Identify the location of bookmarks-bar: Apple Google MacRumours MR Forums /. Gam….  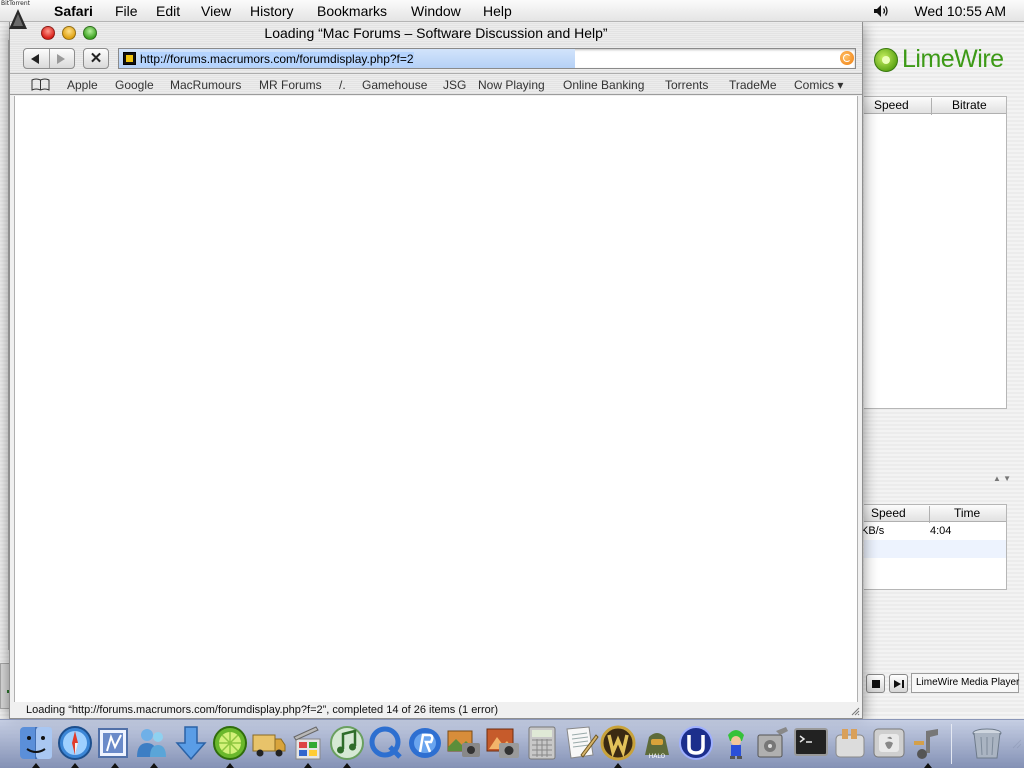
(436, 84).